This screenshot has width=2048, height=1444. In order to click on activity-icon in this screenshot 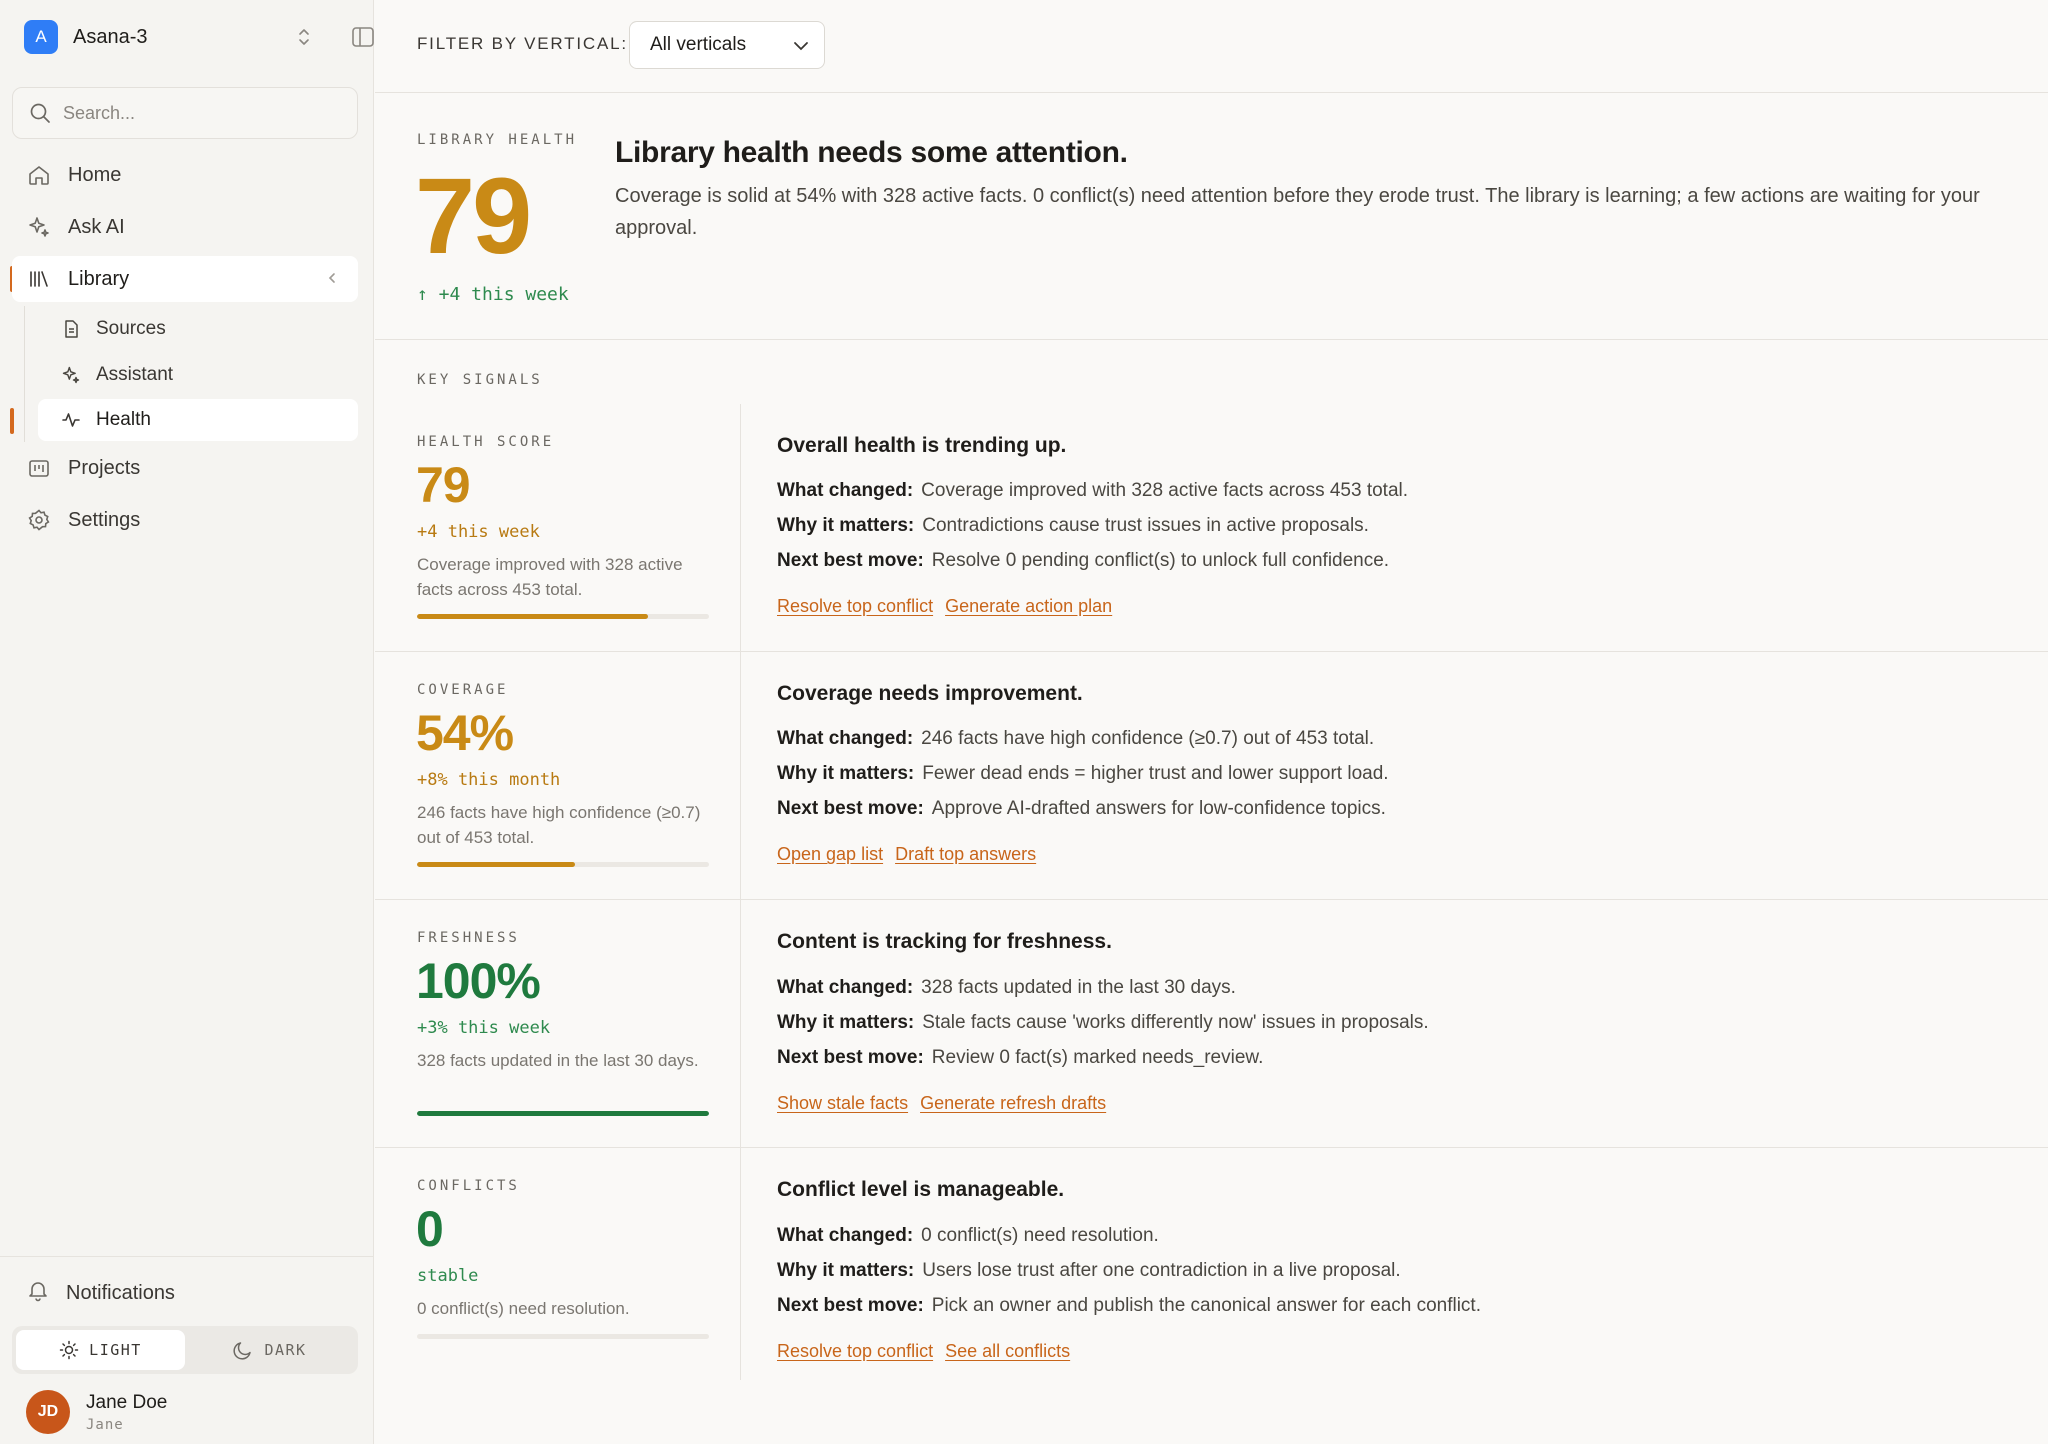, I will do `click(71, 420)`.